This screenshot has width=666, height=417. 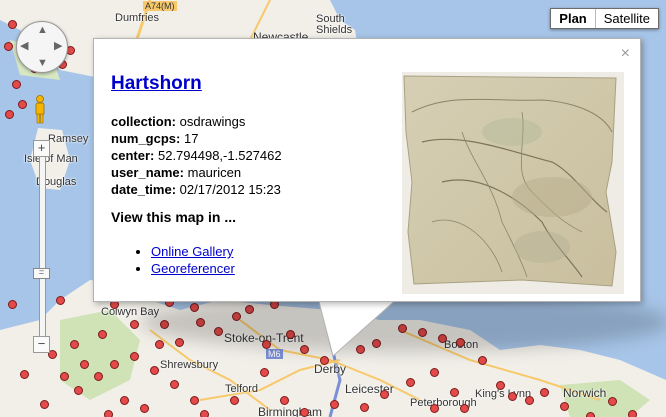 I want to click on place-label: Birmingham, so click(x=290, y=411).